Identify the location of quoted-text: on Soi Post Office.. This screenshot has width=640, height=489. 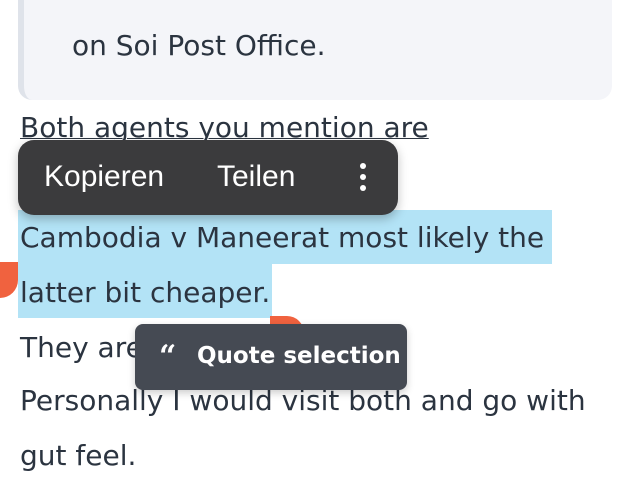
(199, 45).